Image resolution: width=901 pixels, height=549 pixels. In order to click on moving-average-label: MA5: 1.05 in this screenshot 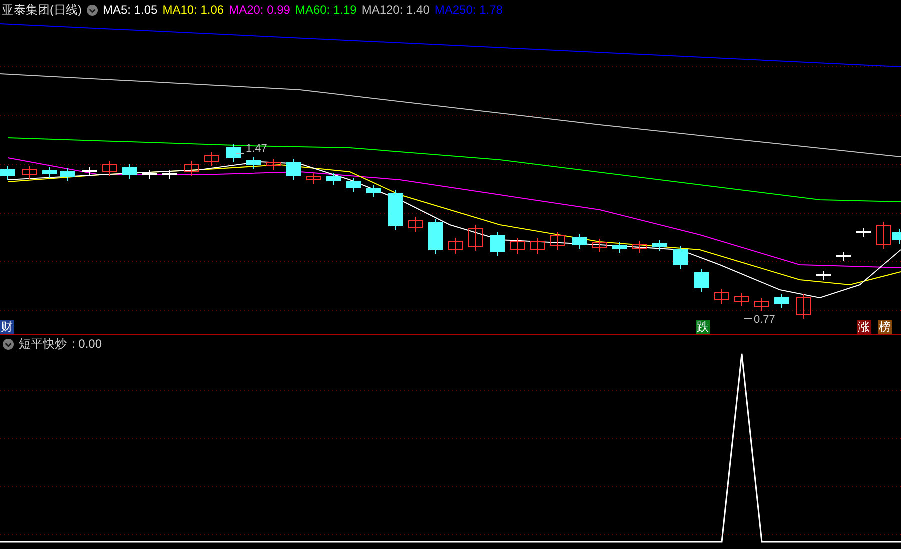, I will do `click(130, 10)`.